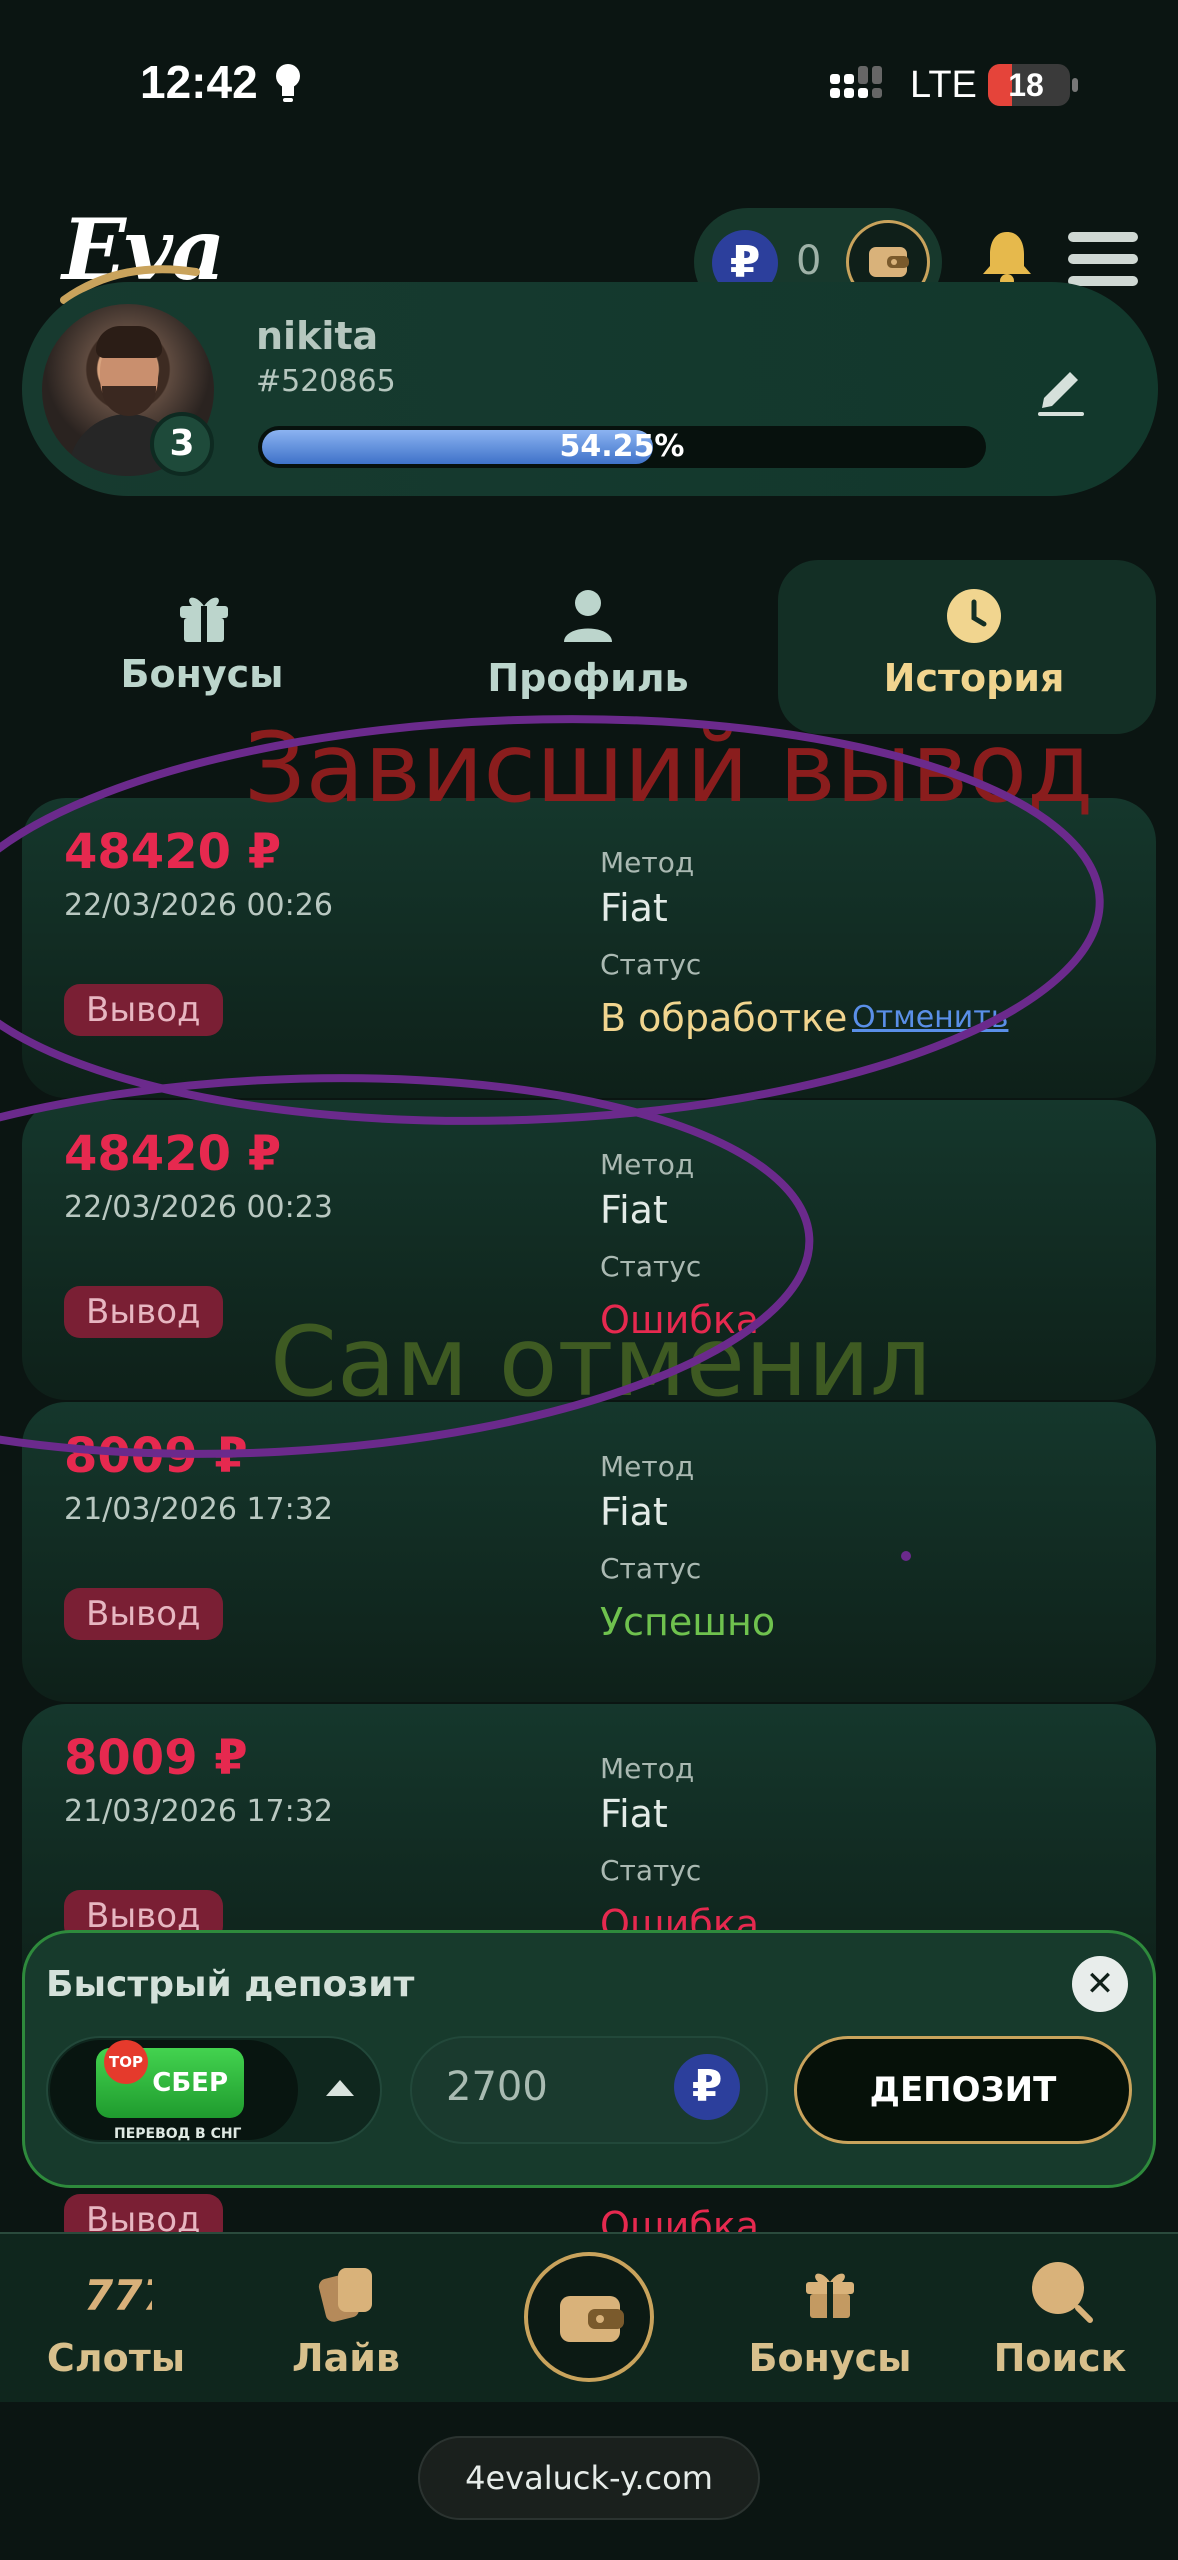  Describe the element at coordinates (963, 2090) in the screenshot. I see `deposit-button: ДЕПОЗИТ` at that location.